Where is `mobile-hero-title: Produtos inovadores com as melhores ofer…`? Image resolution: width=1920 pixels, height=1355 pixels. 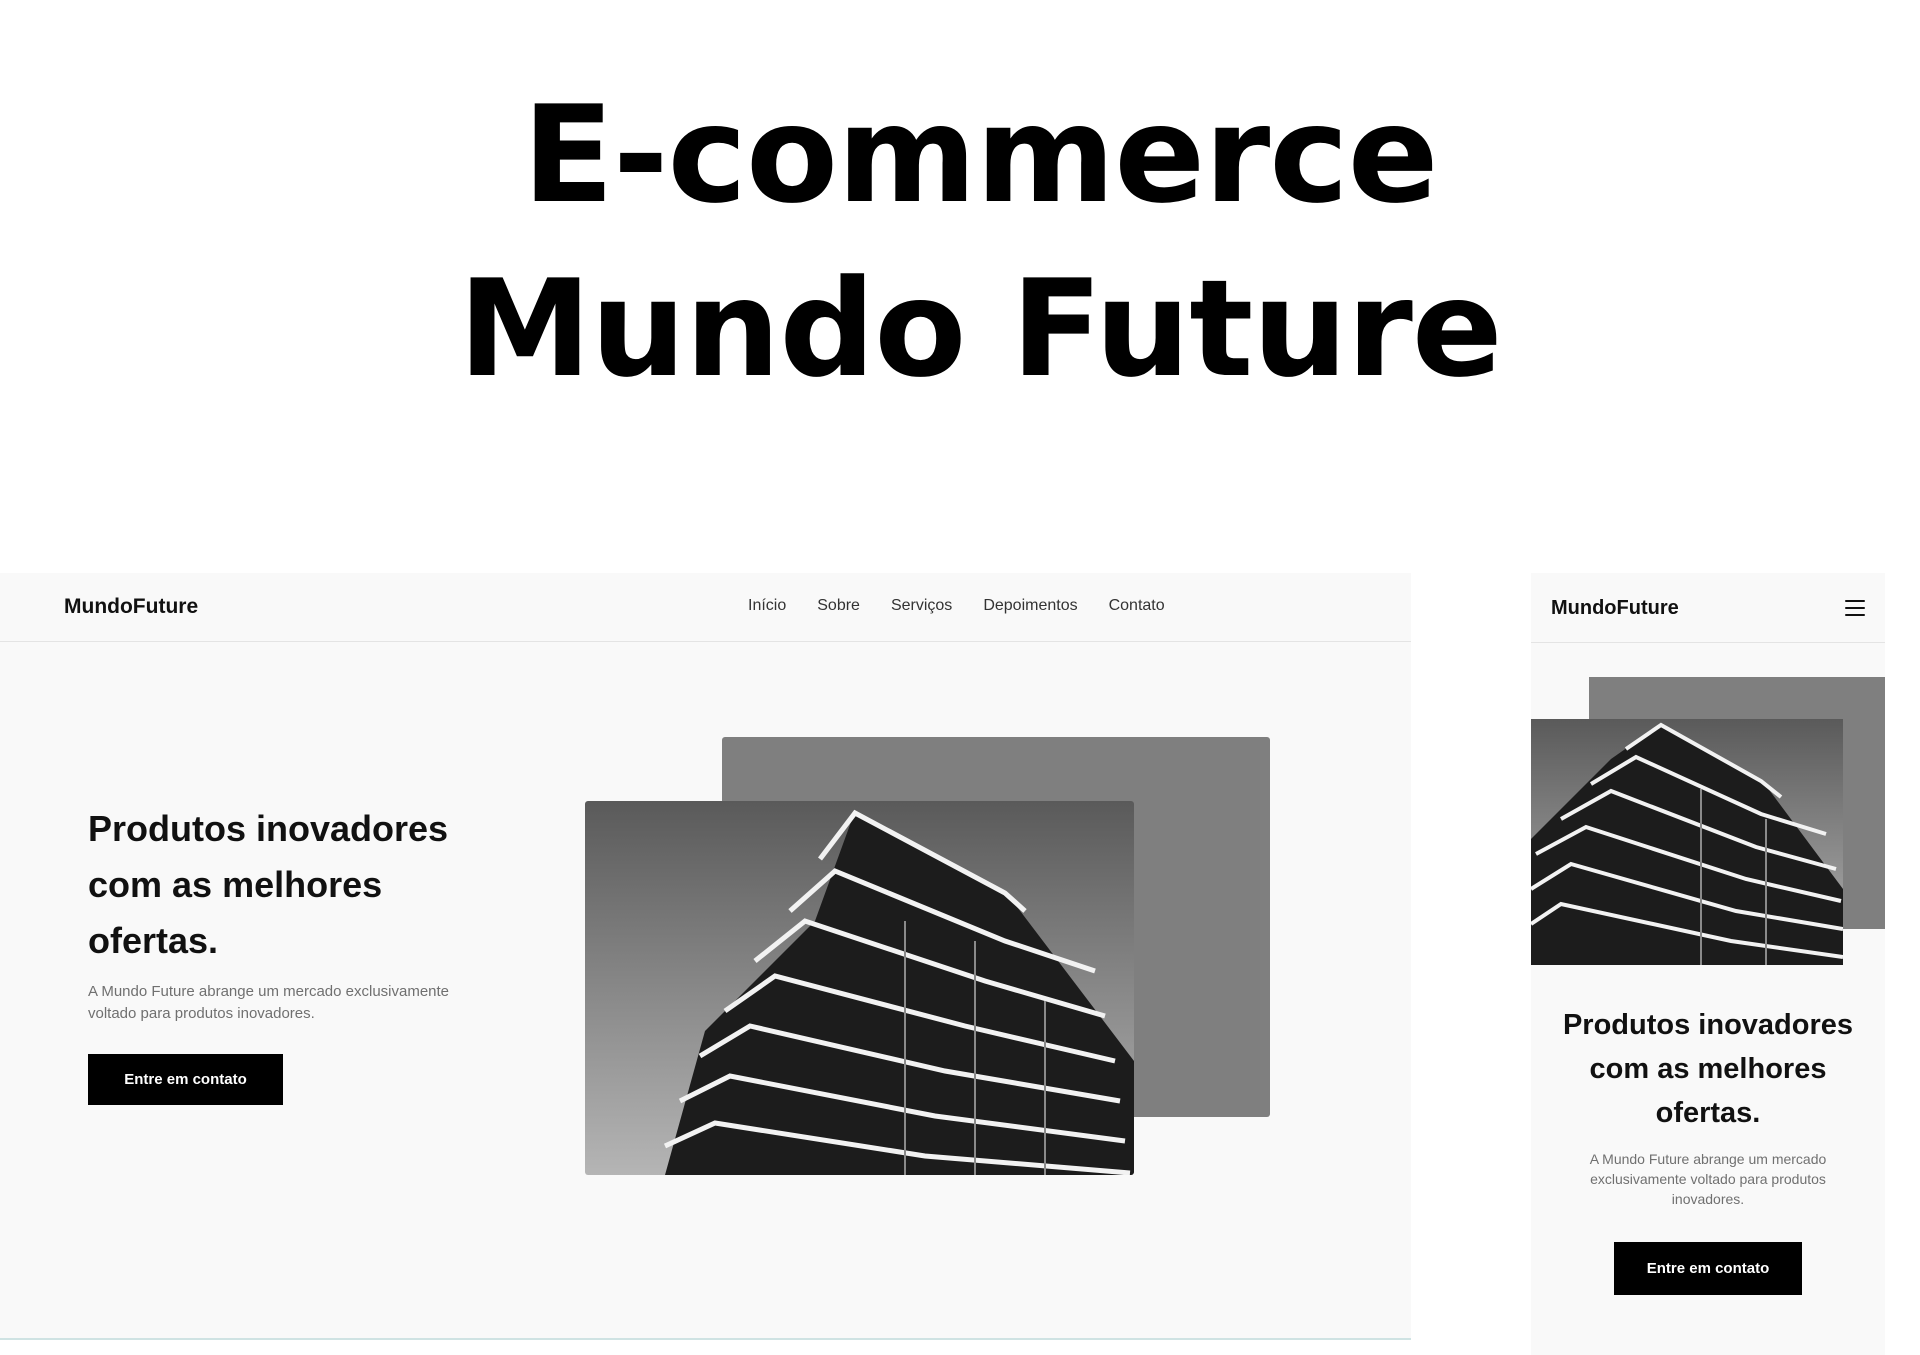 mobile-hero-title: Produtos inovadores com as melhores ofer… is located at coordinates (1708, 1069).